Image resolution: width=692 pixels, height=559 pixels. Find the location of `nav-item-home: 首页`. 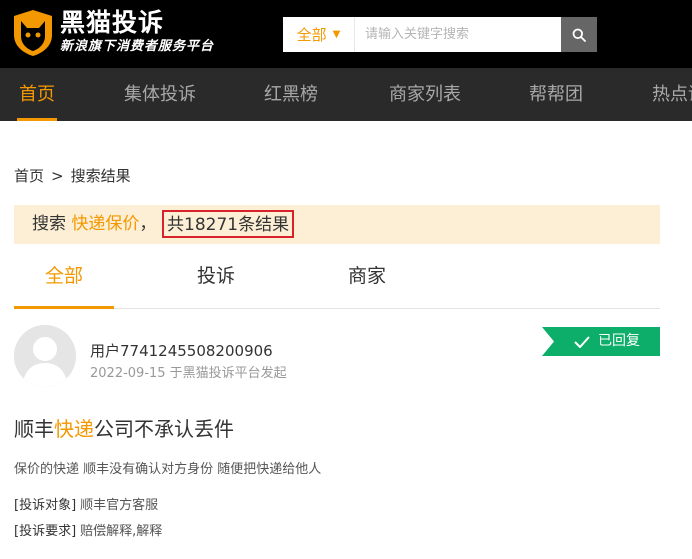

nav-item-home: 首页 is located at coordinates (37, 94).